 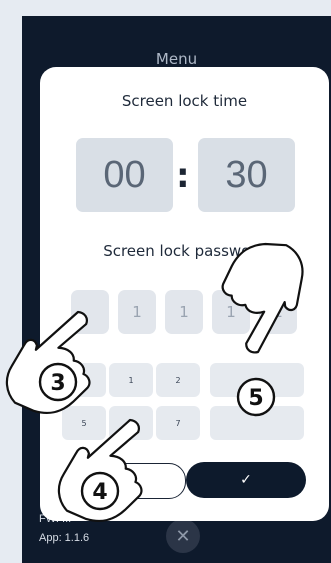 I want to click on check-icon: ✓, so click(x=246, y=480).